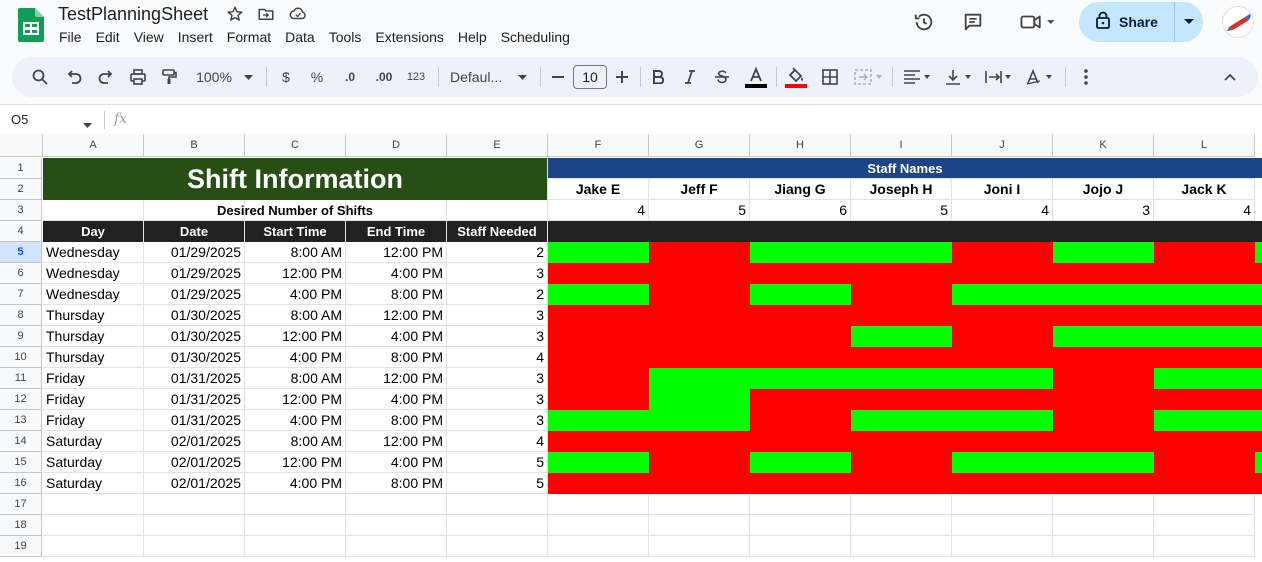  I want to click on staff-needed-cell: 2, so click(497, 252).